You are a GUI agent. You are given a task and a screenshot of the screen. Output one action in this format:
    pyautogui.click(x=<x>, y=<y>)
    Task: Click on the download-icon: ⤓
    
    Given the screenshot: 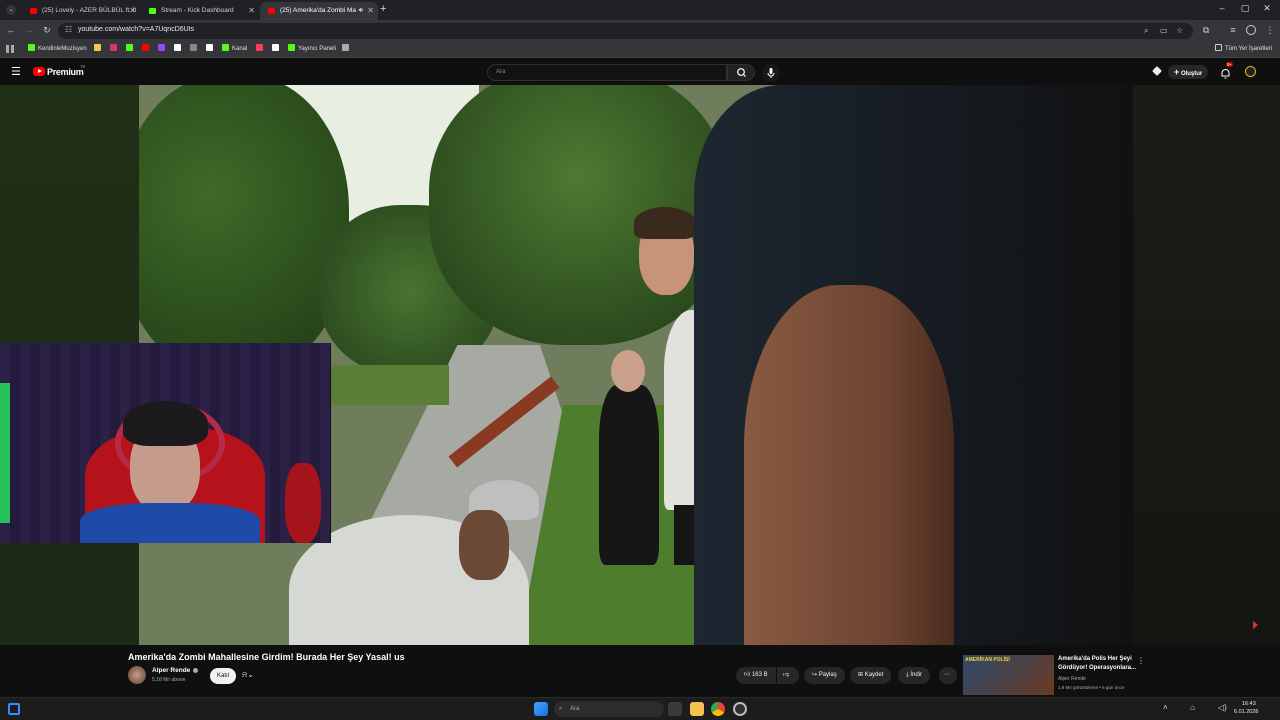 What is the action you would take?
    pyautogui.click(x=907, y=675)
    